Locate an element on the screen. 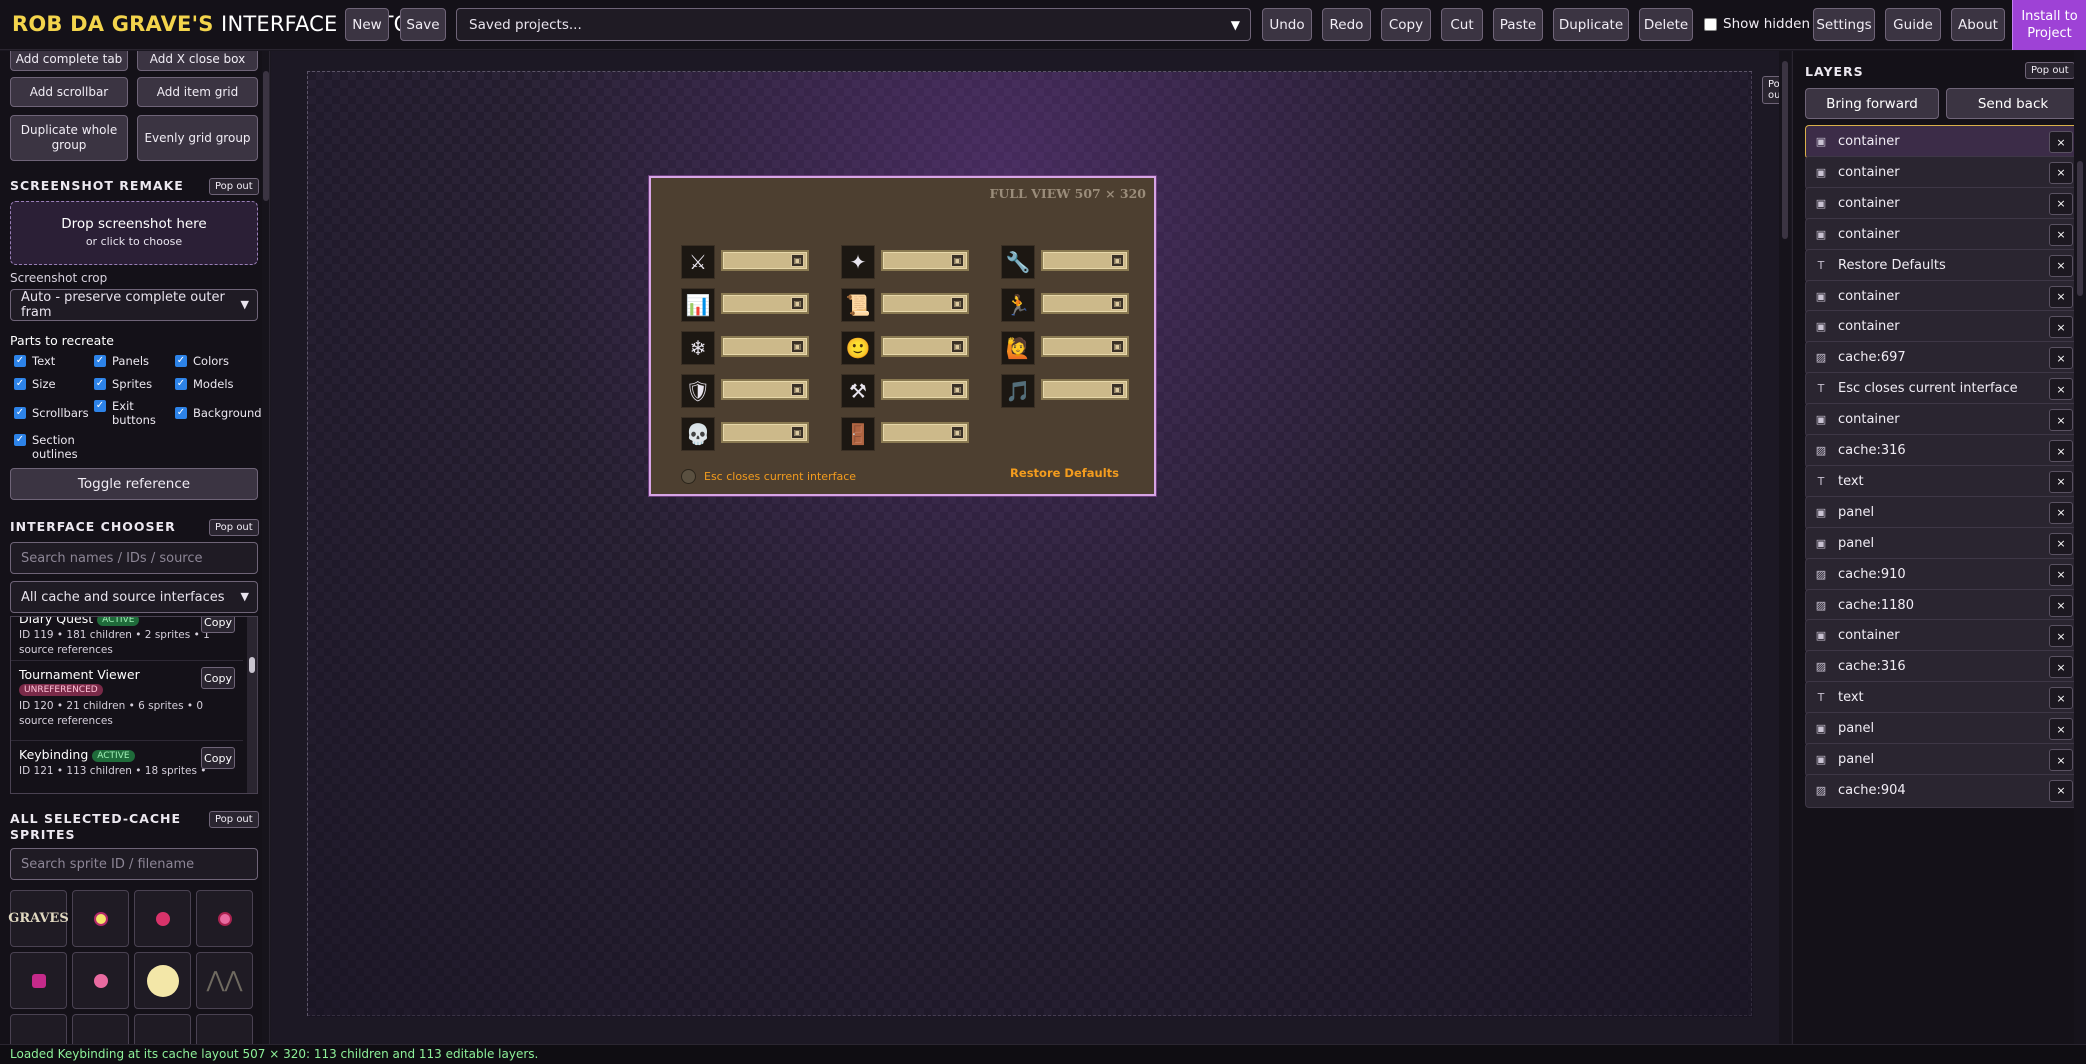 This screenshot has width=2086, height=1064. canvas-scrollbar is located at coordinates (1785, 547).